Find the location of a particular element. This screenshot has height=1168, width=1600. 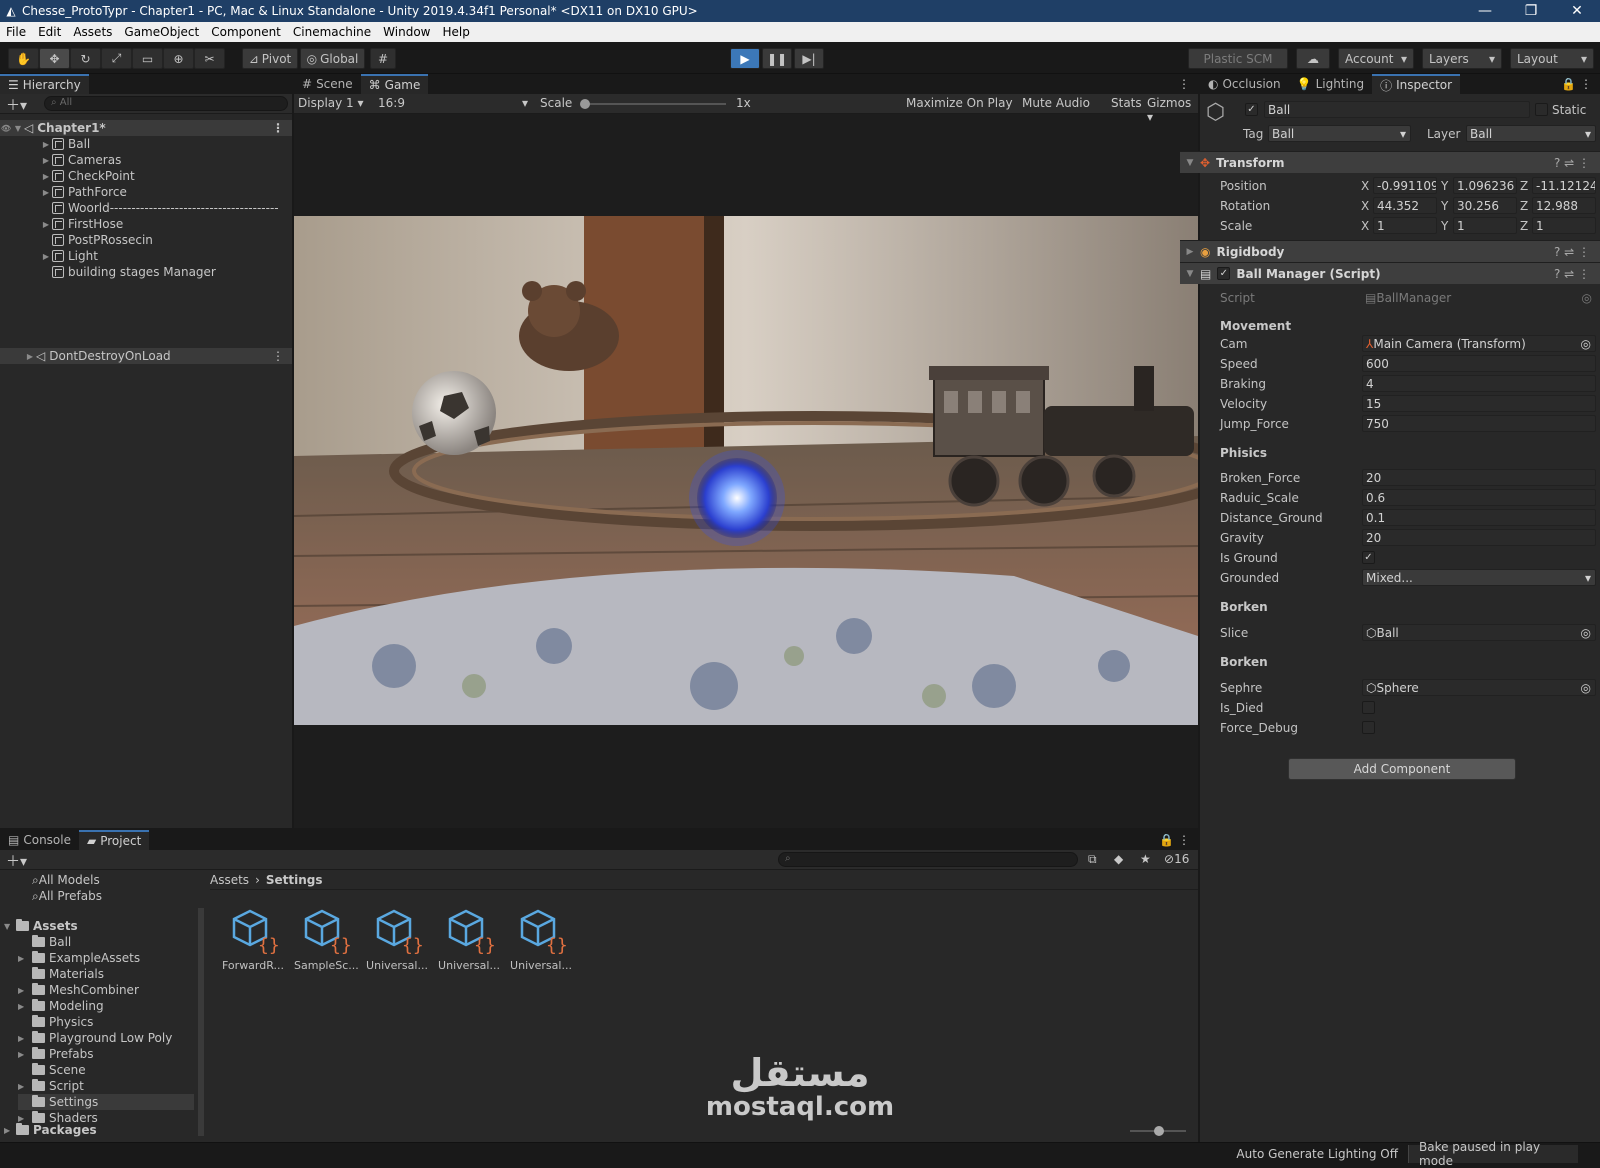

scale-y-field: 1 is located at coordinates (1485, 225).